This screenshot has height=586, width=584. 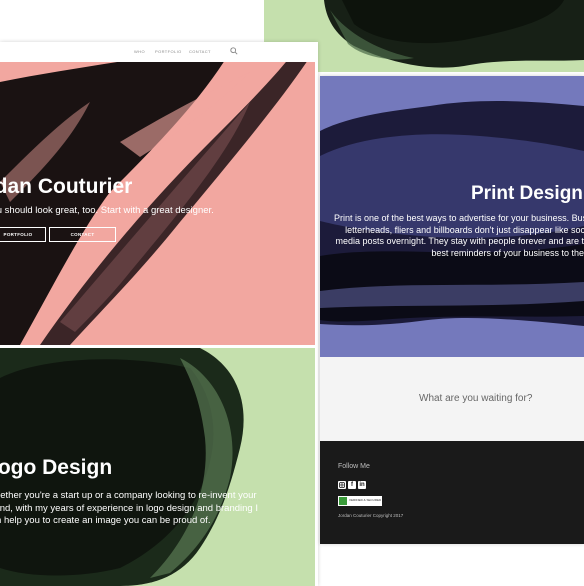 What do you see at coordinates (82, 234) in the screenshot?
I see `contact-button: CONTACT` at bounding box center [82, 234].